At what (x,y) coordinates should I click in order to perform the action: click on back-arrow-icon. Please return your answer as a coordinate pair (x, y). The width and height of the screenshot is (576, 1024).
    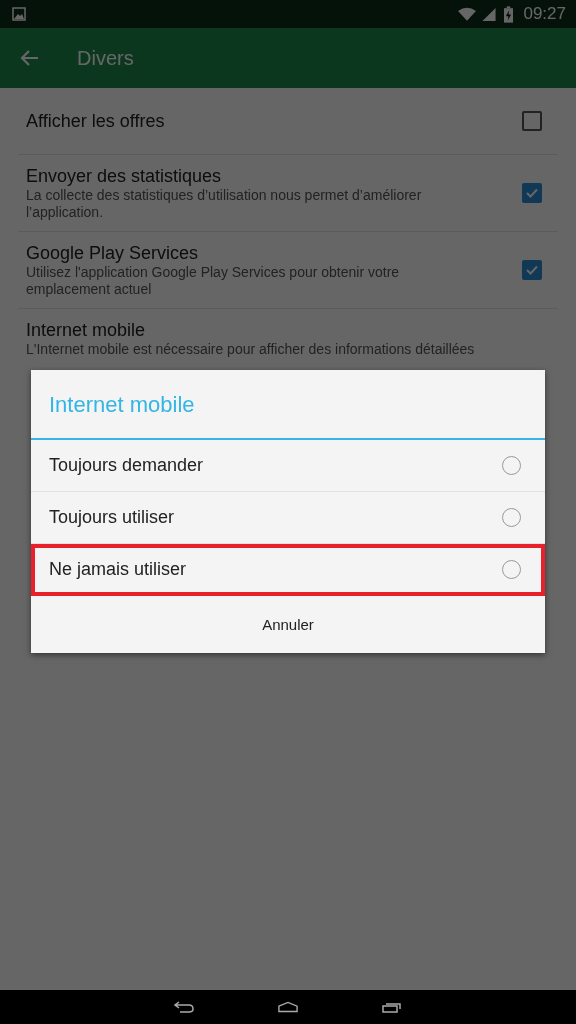
    Looking at the image, I should click on (30, 58).